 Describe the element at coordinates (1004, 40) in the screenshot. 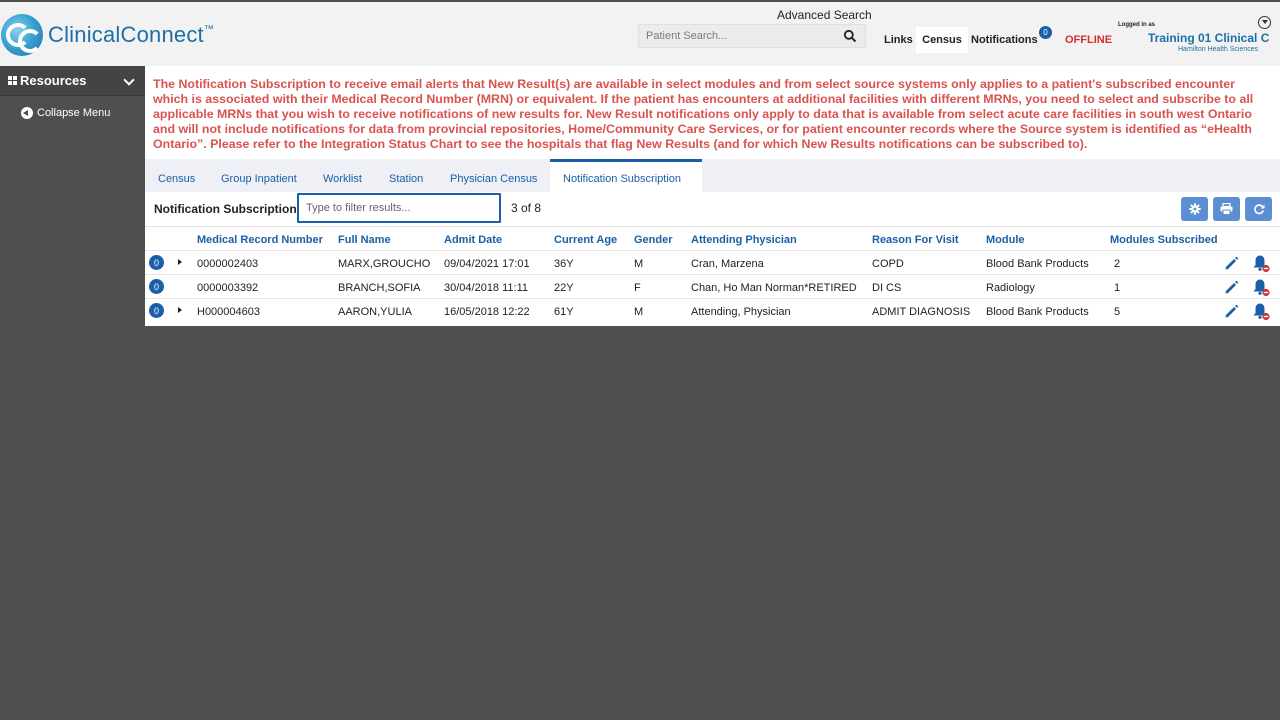

I see `notifications-nav: Notifications` at that location.